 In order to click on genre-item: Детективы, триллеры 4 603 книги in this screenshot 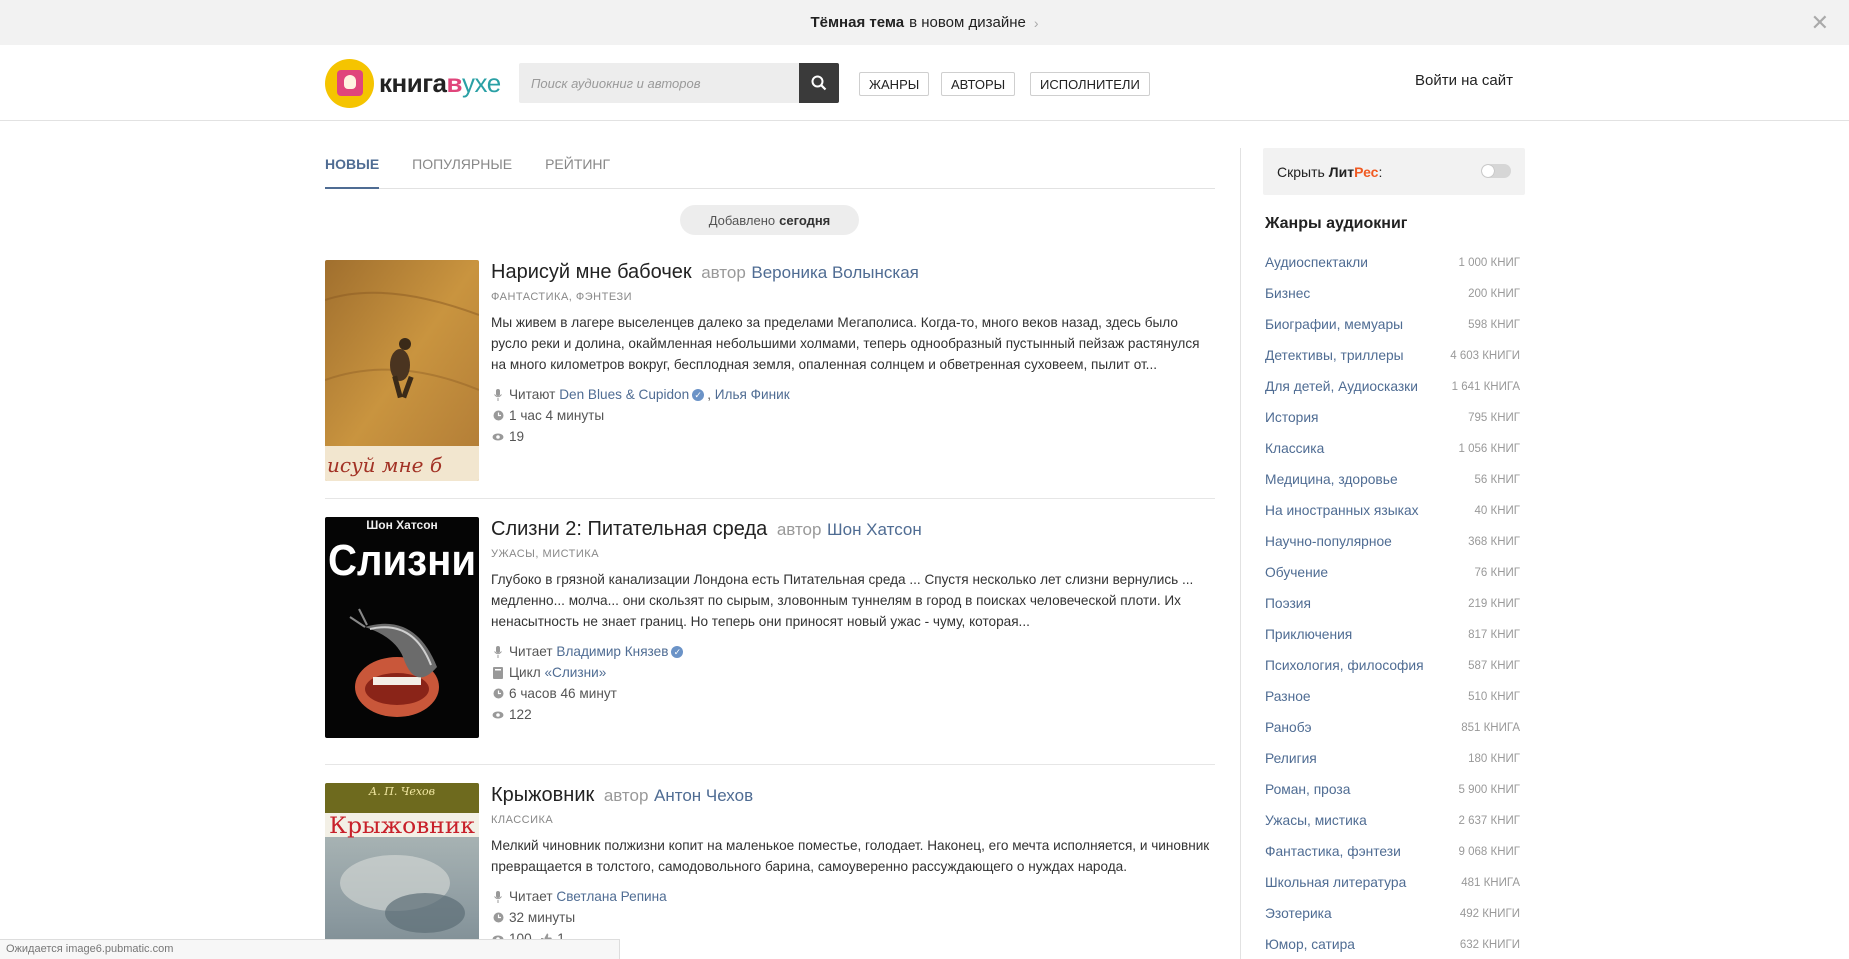, I will do `click(1392, 355)`.